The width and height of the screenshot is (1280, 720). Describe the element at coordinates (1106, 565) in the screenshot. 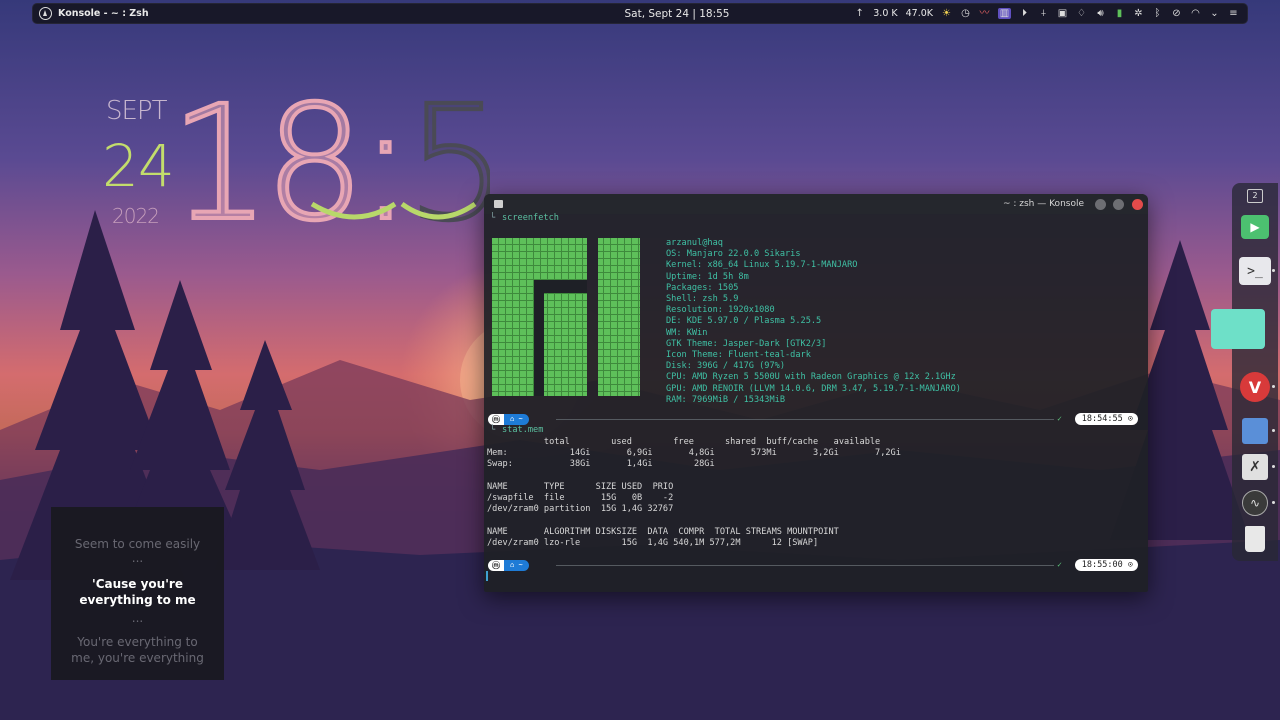

I see `prompt-2-time: 18:55:00 ⊙` at that location.